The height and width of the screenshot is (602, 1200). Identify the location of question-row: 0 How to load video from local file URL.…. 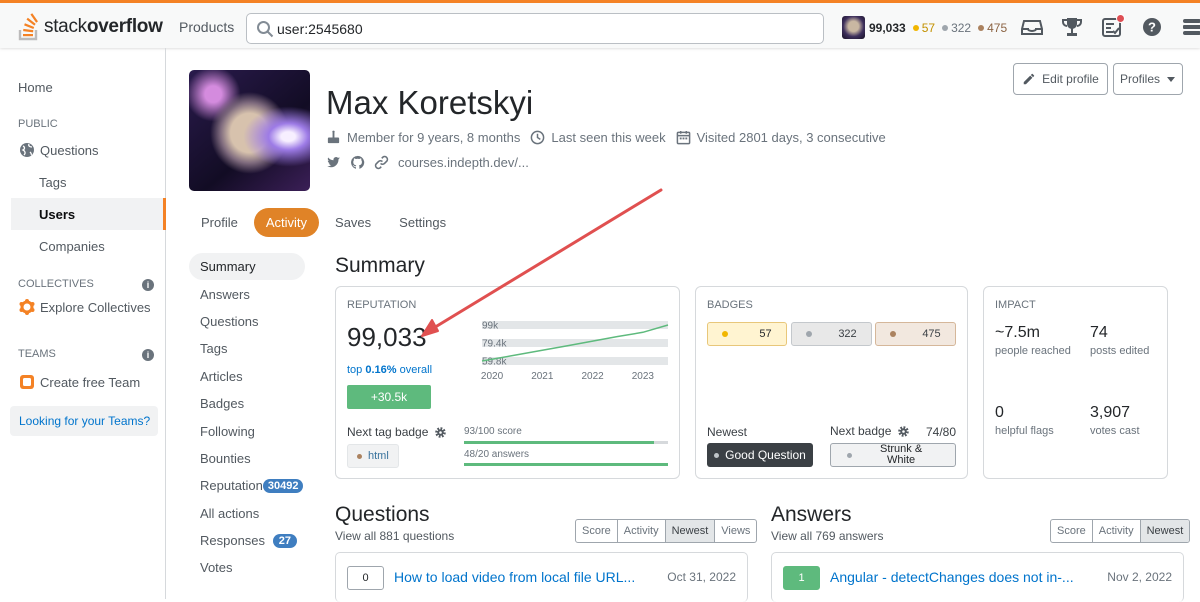
(541, 577).